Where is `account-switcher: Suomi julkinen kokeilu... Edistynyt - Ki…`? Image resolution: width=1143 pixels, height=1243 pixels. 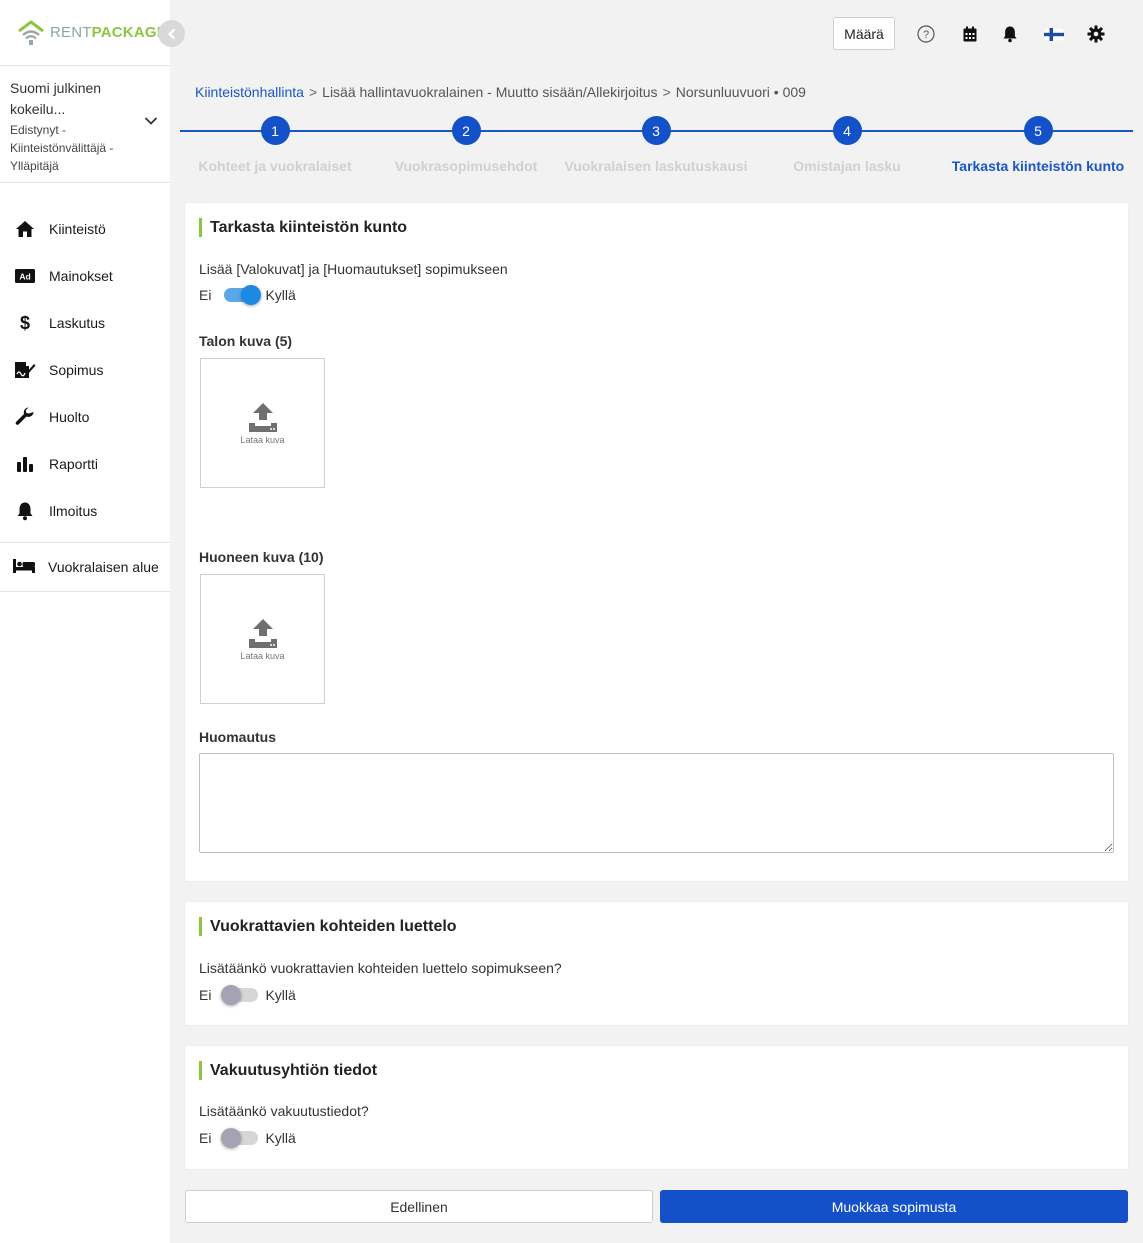
account-switcher: Suomi julkinen kokeilu... Edistynyt - Ki… is located at coordinates (85, 124).